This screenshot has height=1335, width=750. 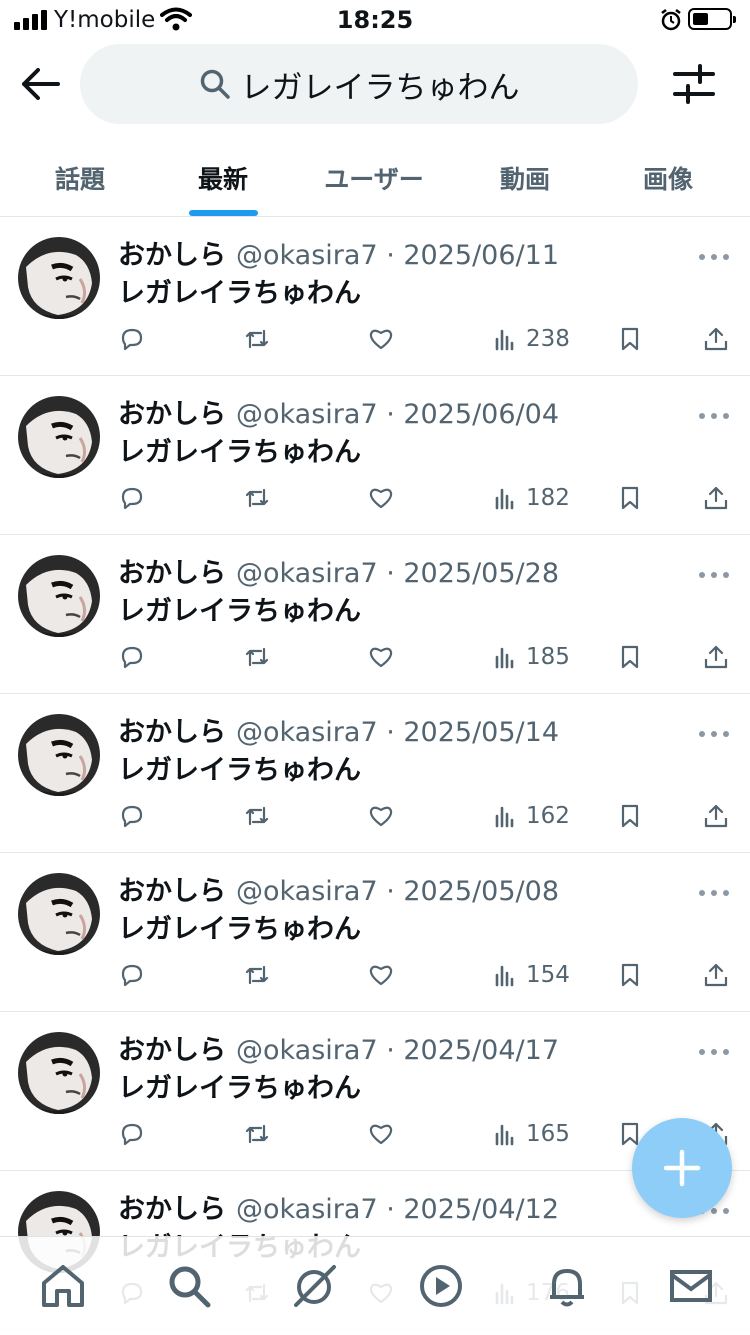 What do you see at coordinates (712, 19) in the screenshot?
I see `battery-icon` at bounding box center [712, 19].